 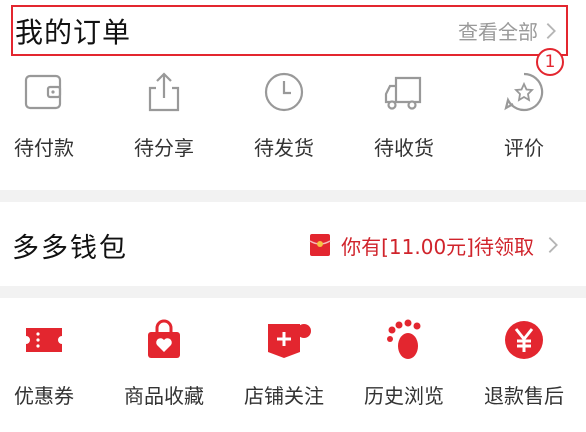 I want to click on view-all-orders-link: 查看全部, so click(x=510, y=30).